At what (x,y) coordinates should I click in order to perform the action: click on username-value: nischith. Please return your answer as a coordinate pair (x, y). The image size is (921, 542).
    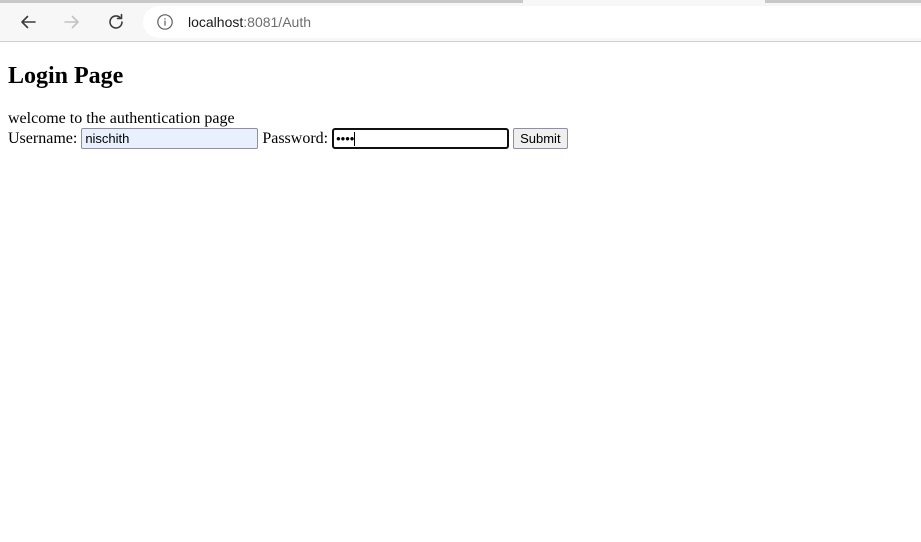
    Looking at the image, I should click on (107, 138).